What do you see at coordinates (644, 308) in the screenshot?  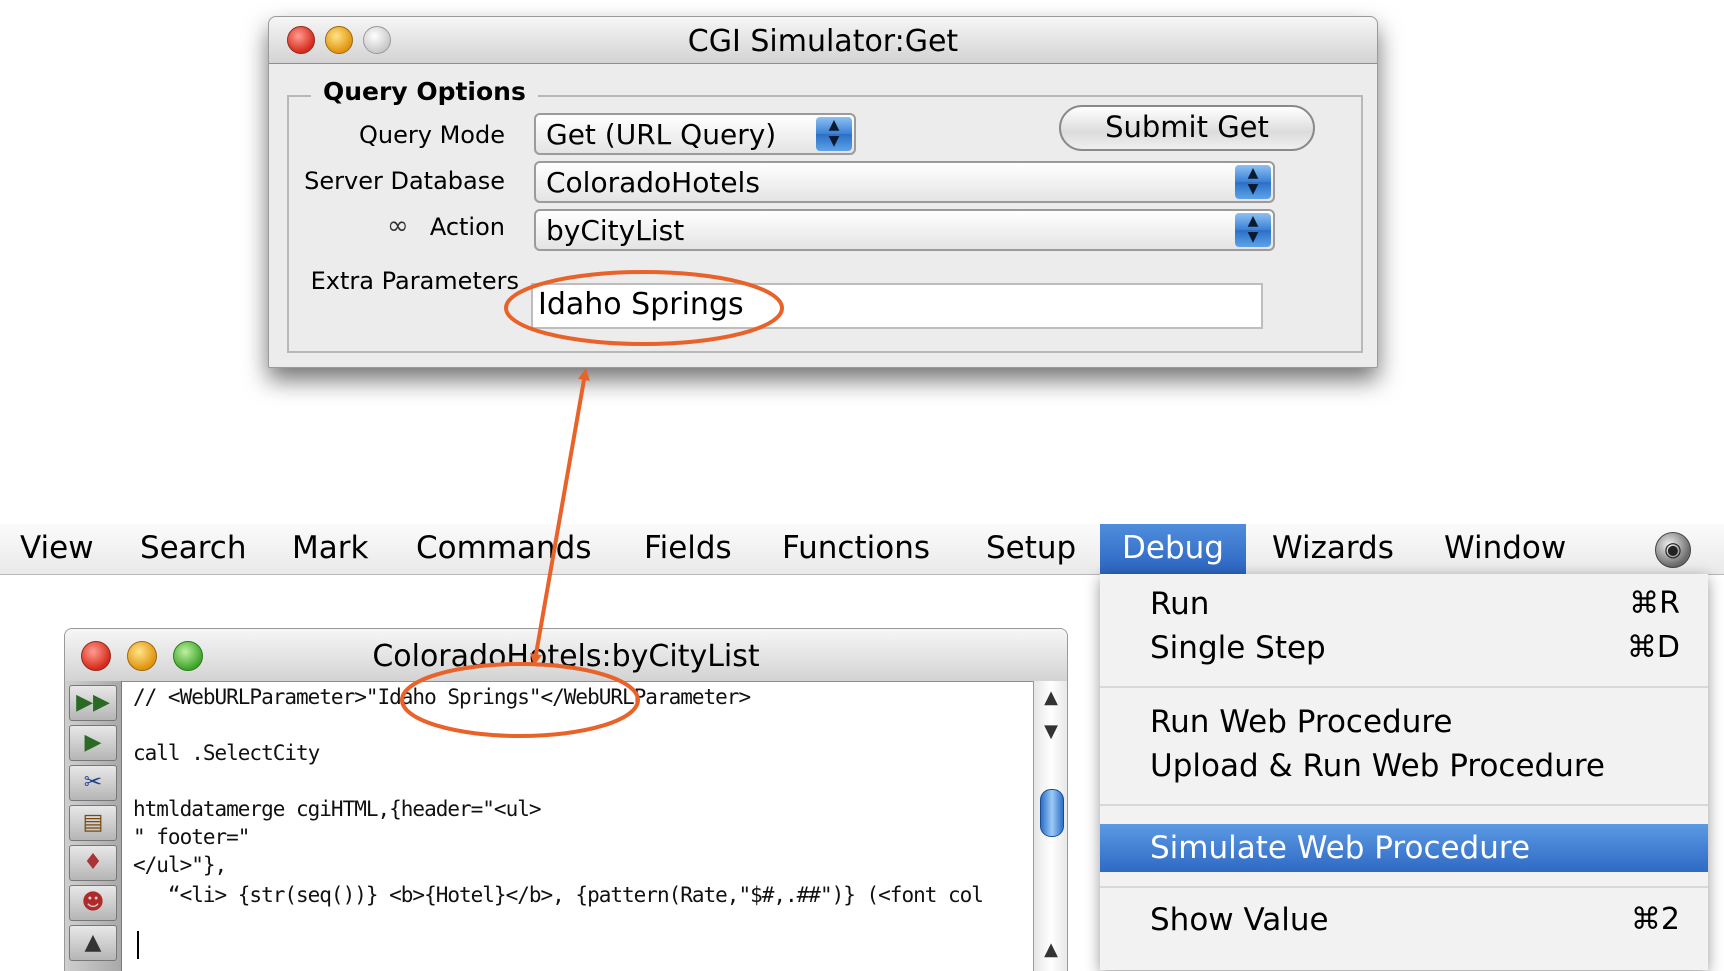 I see `highlight-circle-extra-parameters` at bounding box center [644, 308].